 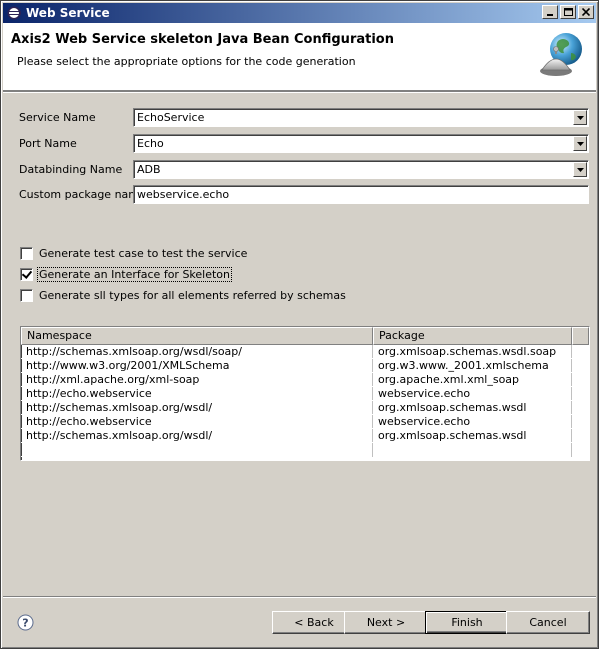 I want to click on table-empty-row, so click(x=305, y=450).